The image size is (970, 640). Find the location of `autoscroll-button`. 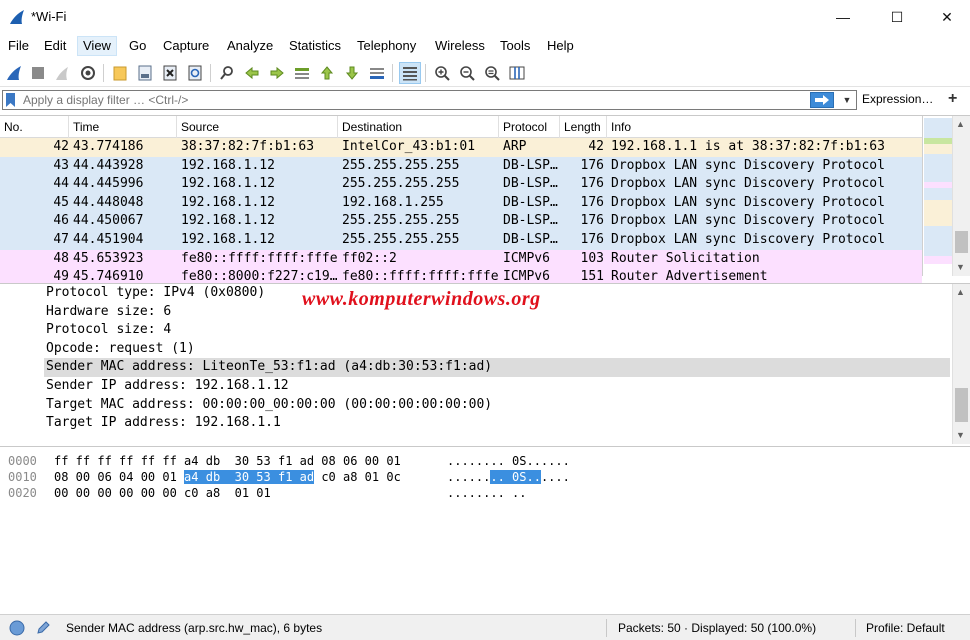

autoscroll-button is located at coordinates (377, 73).